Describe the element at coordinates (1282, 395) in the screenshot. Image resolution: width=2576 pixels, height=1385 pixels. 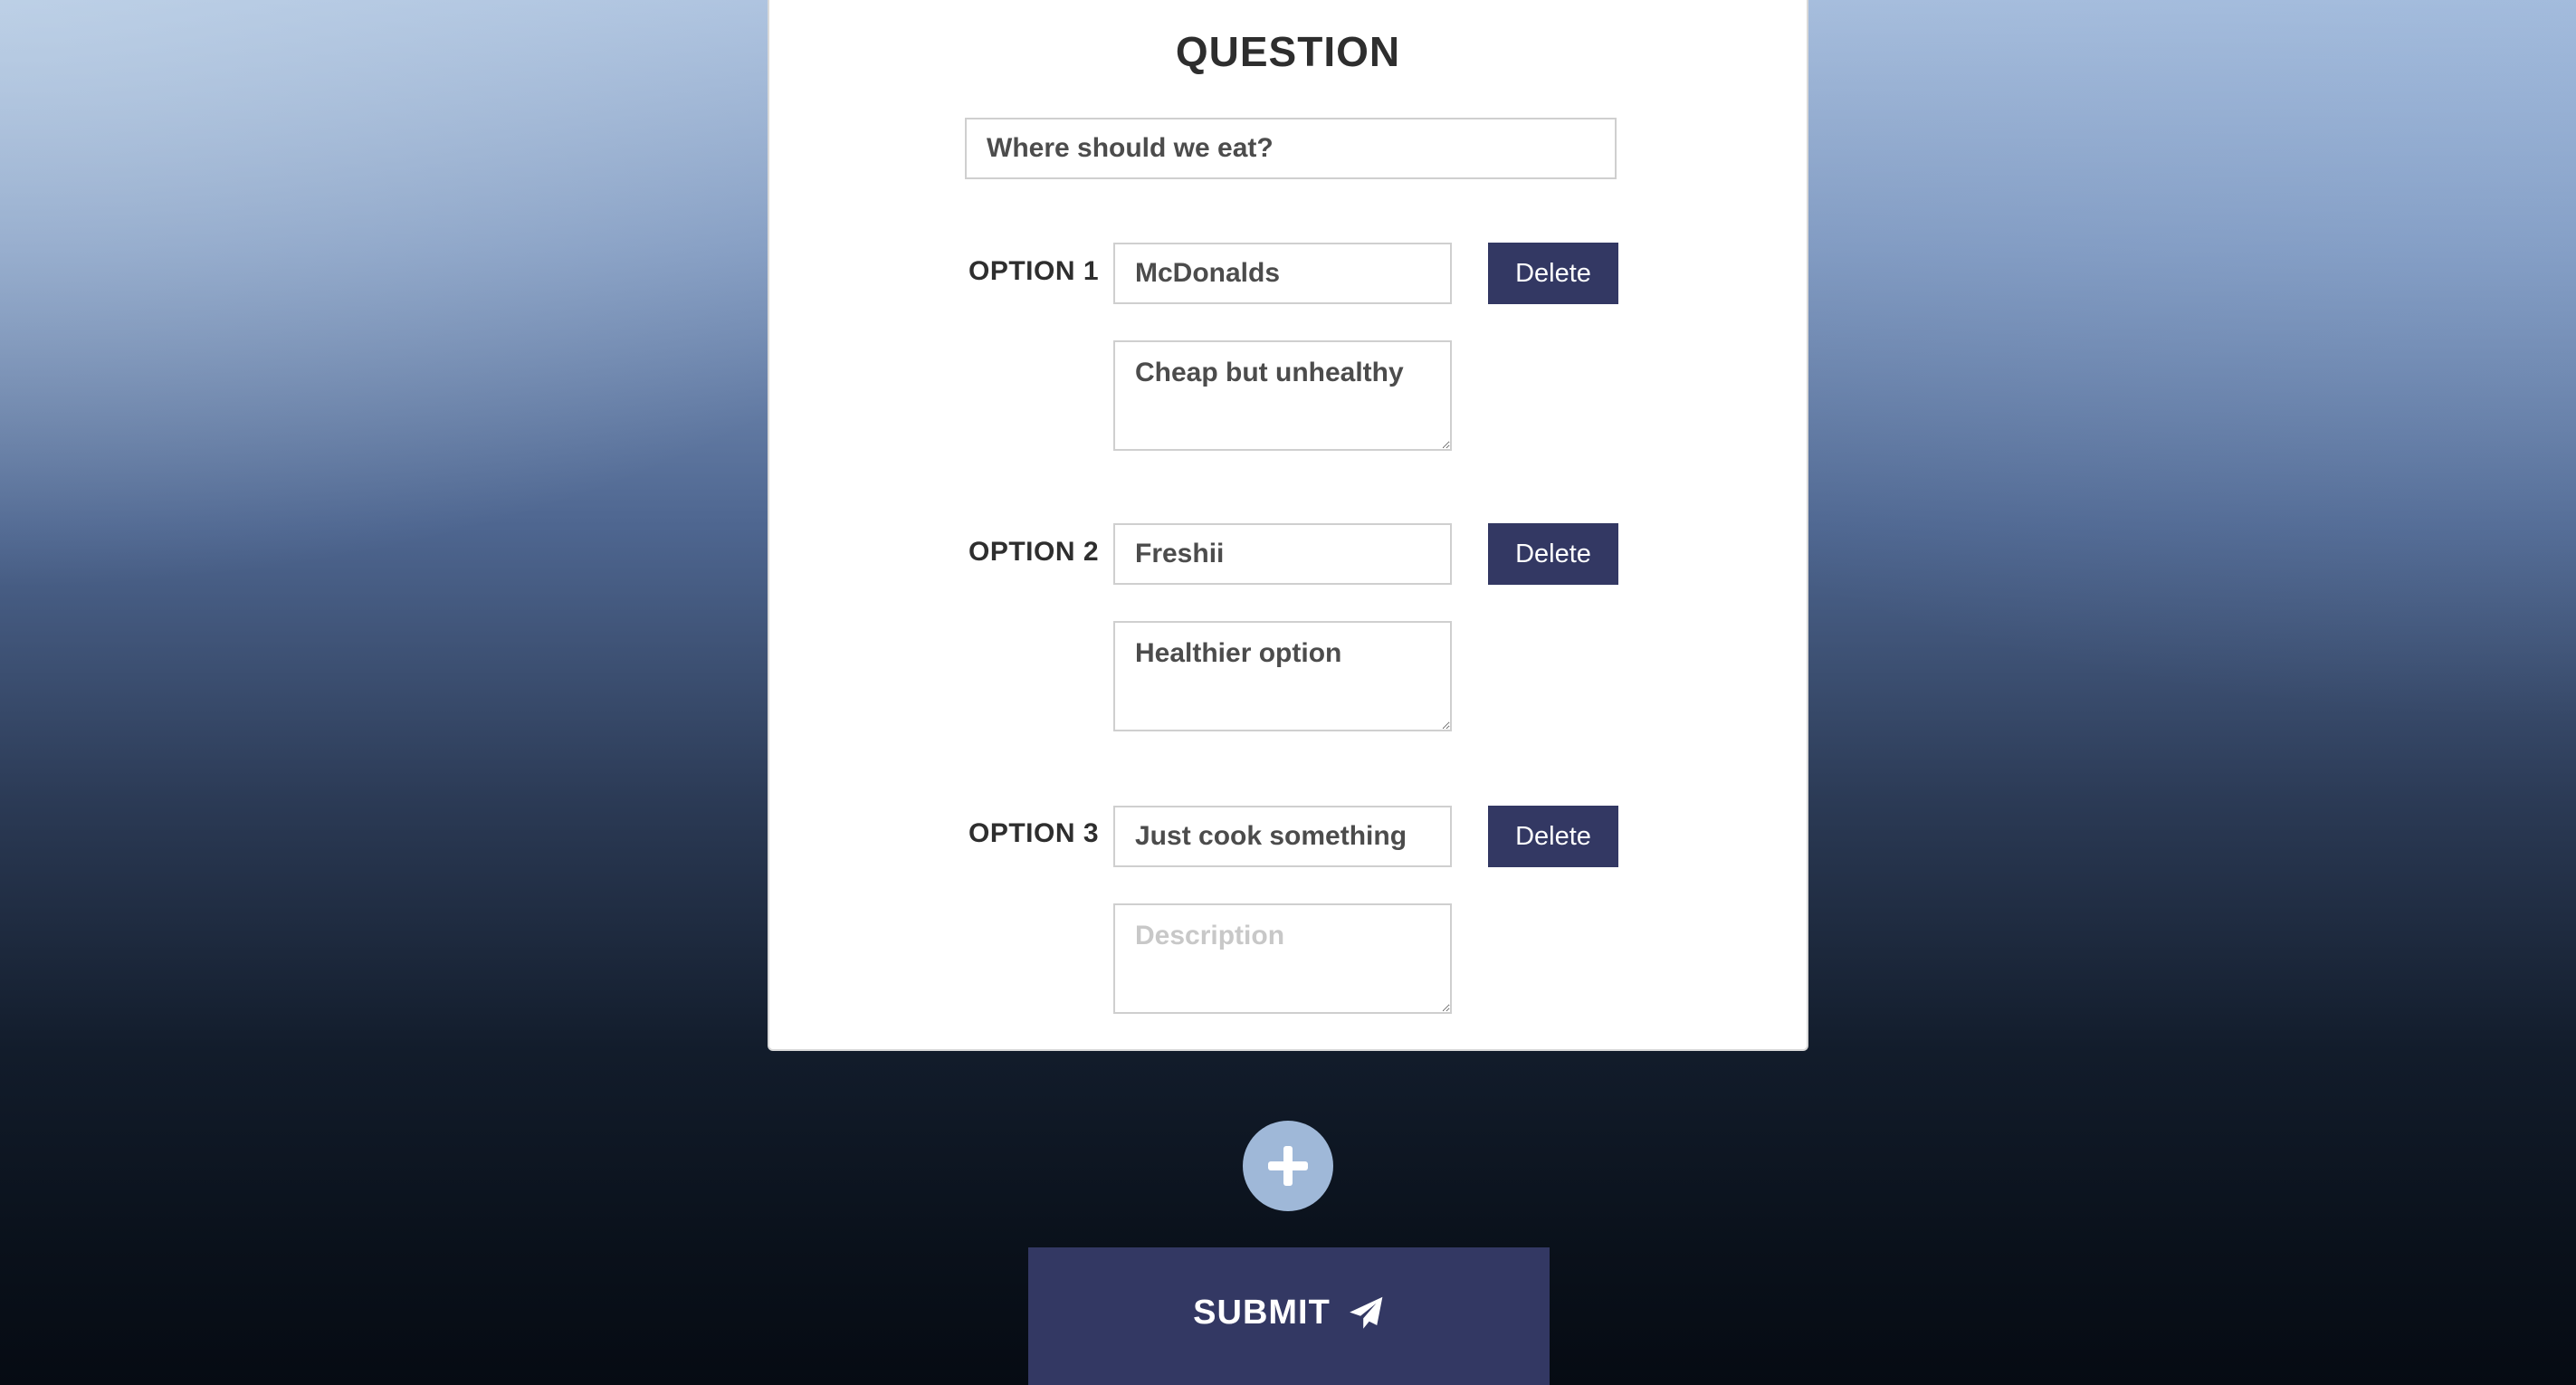
I see `option-1-description-input: Cheap but unhealthy` at that location.